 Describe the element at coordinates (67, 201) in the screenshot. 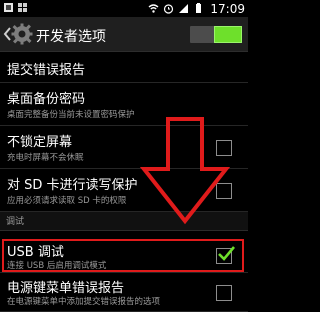

I see `row-subtitle: 应用必须请求读取 SD 卡的权限` at that location.